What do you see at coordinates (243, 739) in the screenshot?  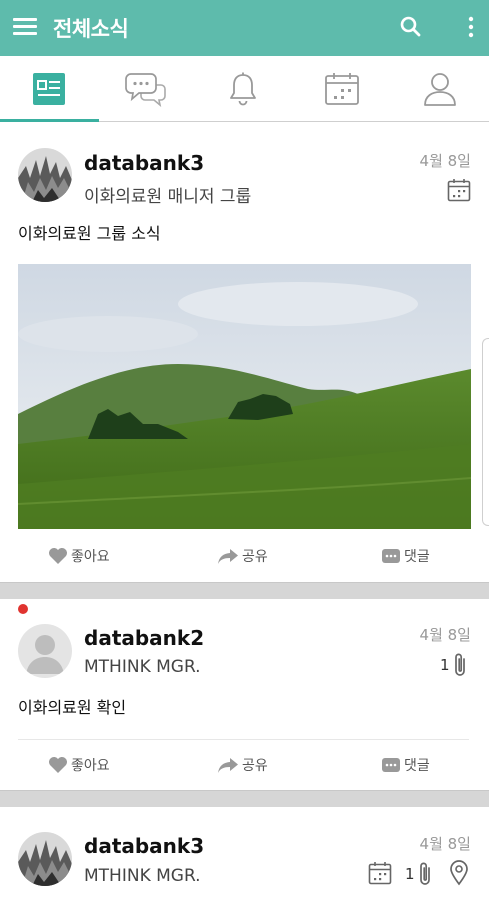 I see `action-divider` at bounding box center [243, 739].